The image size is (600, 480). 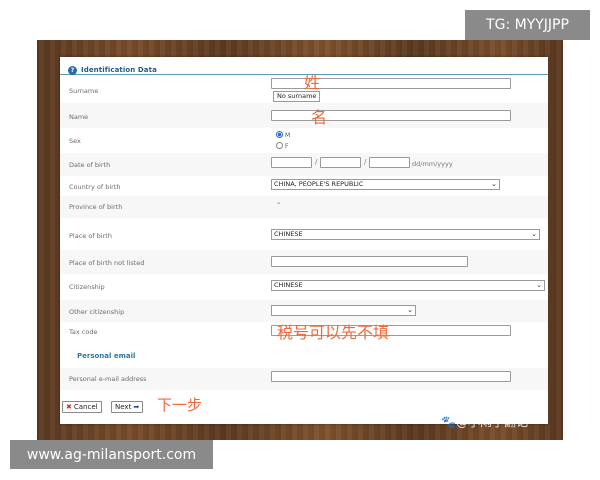 What do you see at coordinates (69, 407) in the screenshot?
I see `close-icon: ✖` at bounding box center [69, 407].